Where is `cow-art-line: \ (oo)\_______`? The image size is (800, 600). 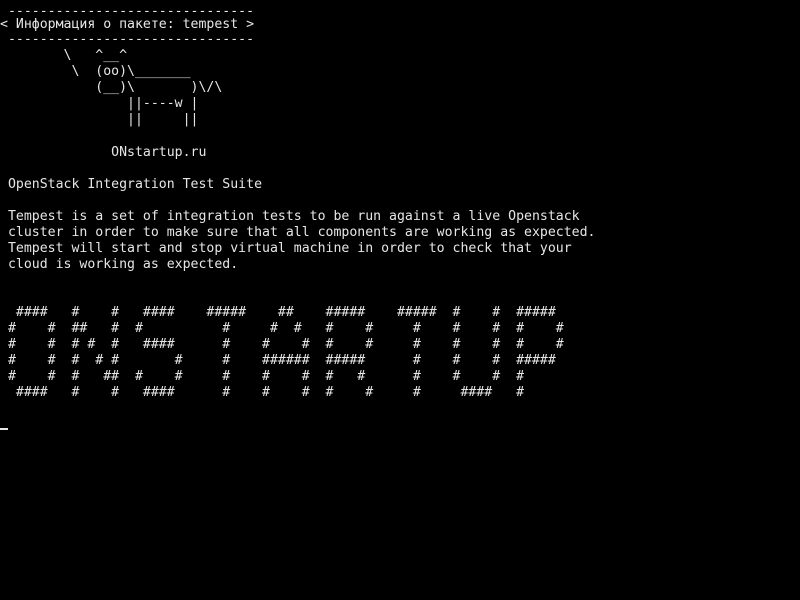 cow-art-line: \ (oo)\_______ is located at coordinates (95, 71).